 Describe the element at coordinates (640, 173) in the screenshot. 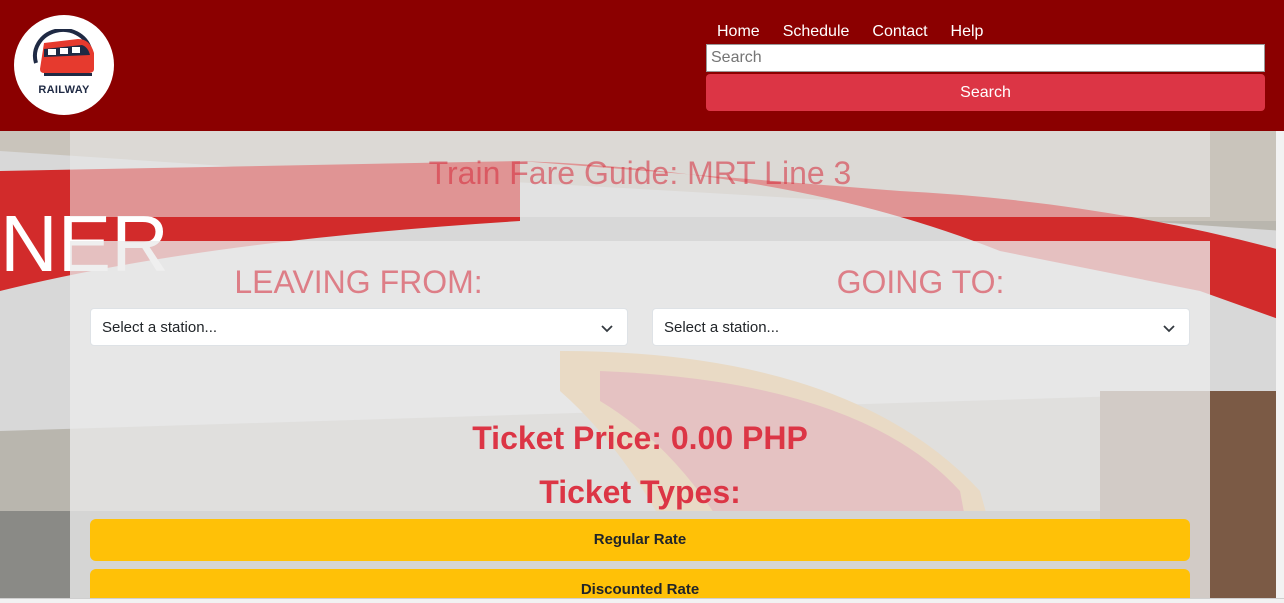

I see `page-title: Train Fare Guide: MRT Line 3` at that location.